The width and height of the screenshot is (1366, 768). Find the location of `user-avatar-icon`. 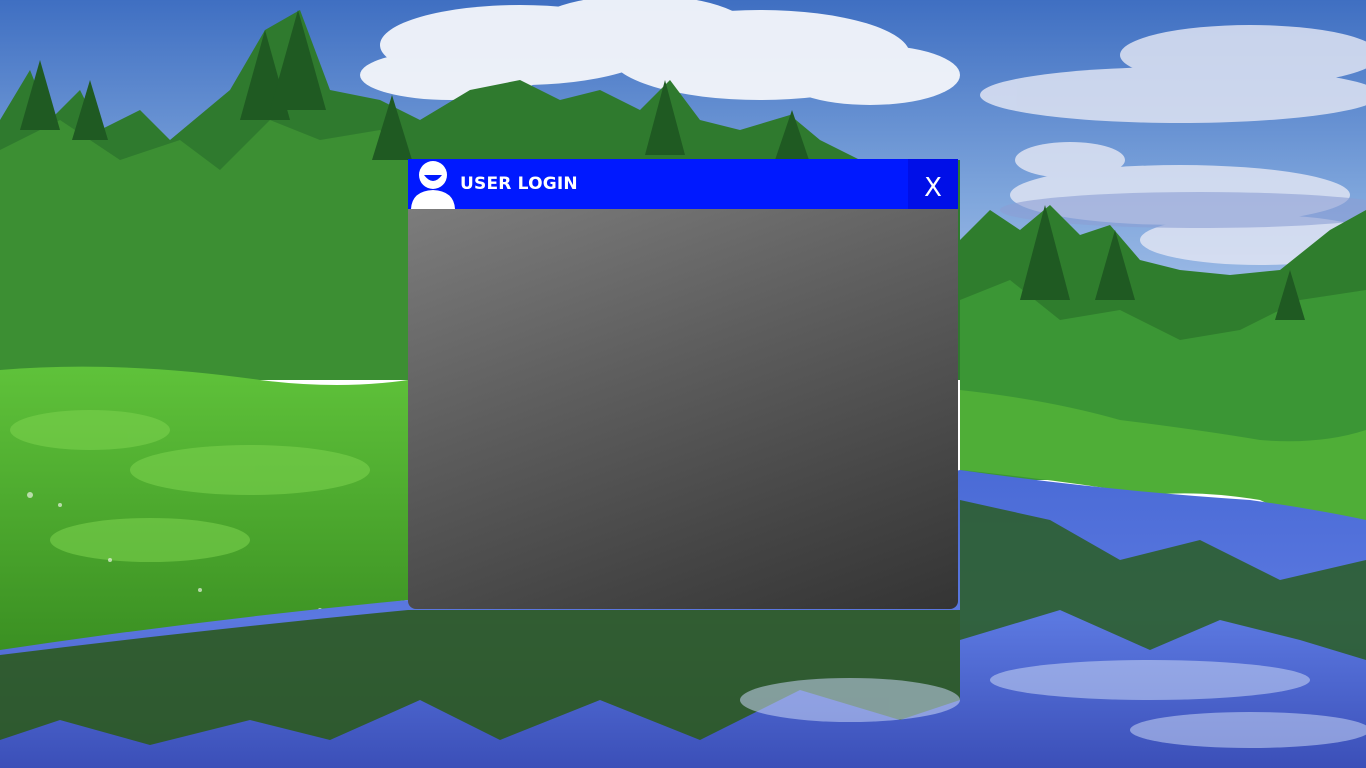

user-avatar-icon is located at coordinates (433, 184).